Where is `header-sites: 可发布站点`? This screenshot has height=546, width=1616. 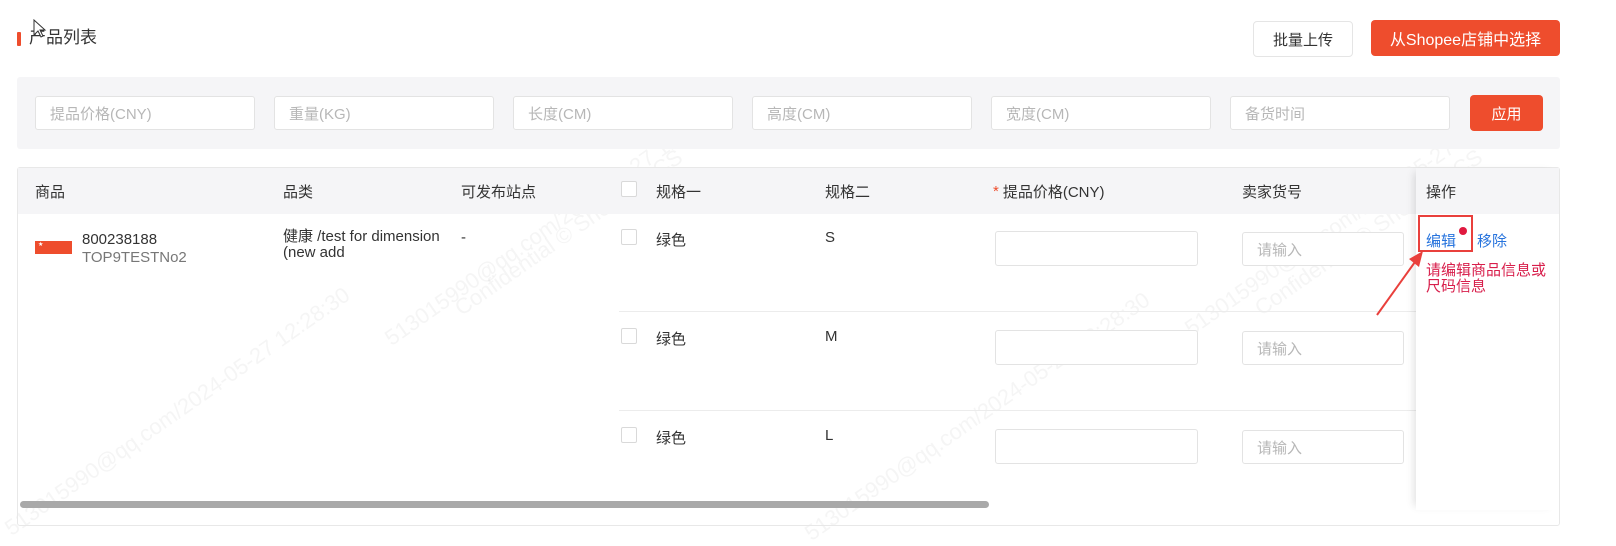
header-sites: 可发布站点 is located at coordinates (499, 192).